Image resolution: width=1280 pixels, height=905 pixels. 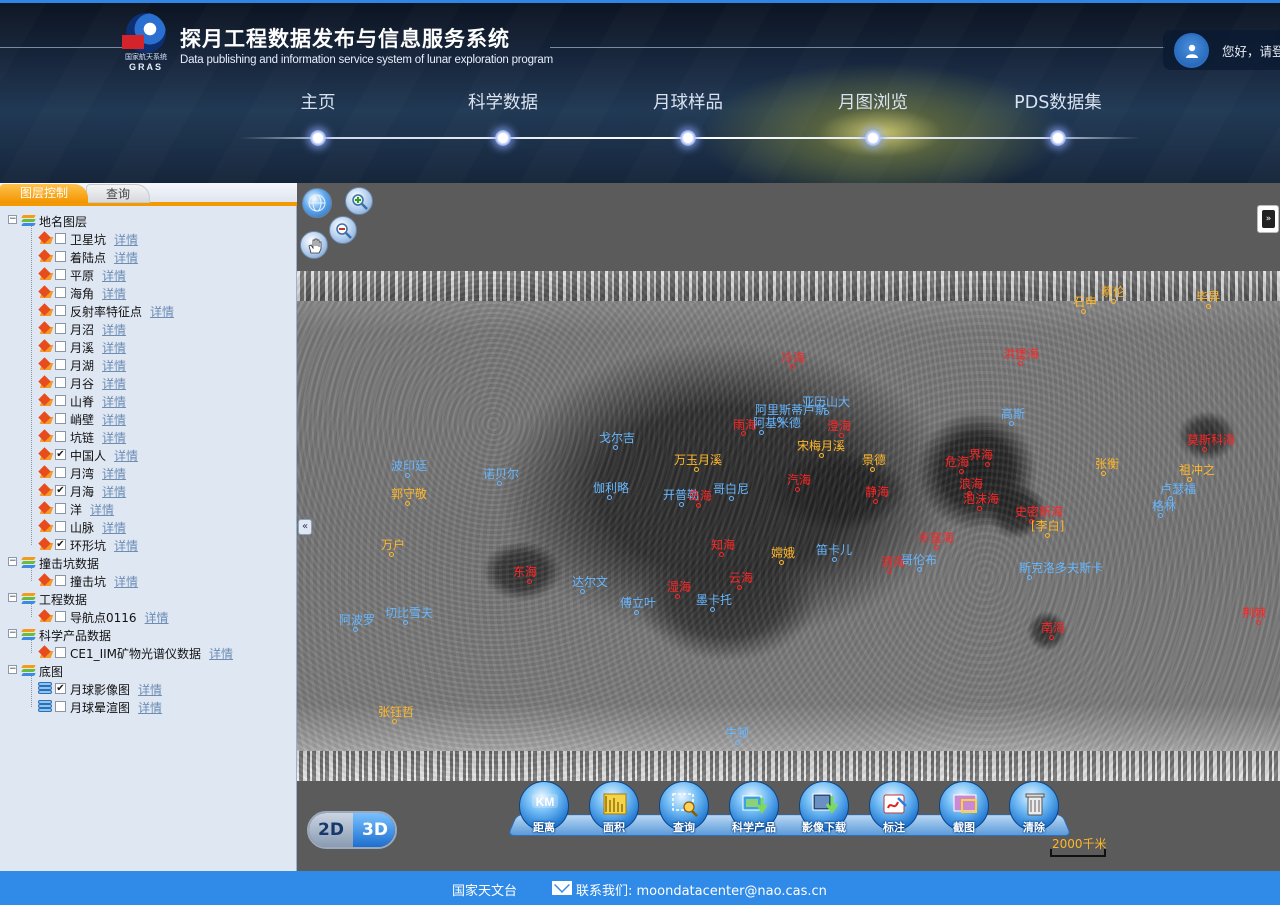 I want to click on map-feature-label: 静海, so click(x=877, y=493).